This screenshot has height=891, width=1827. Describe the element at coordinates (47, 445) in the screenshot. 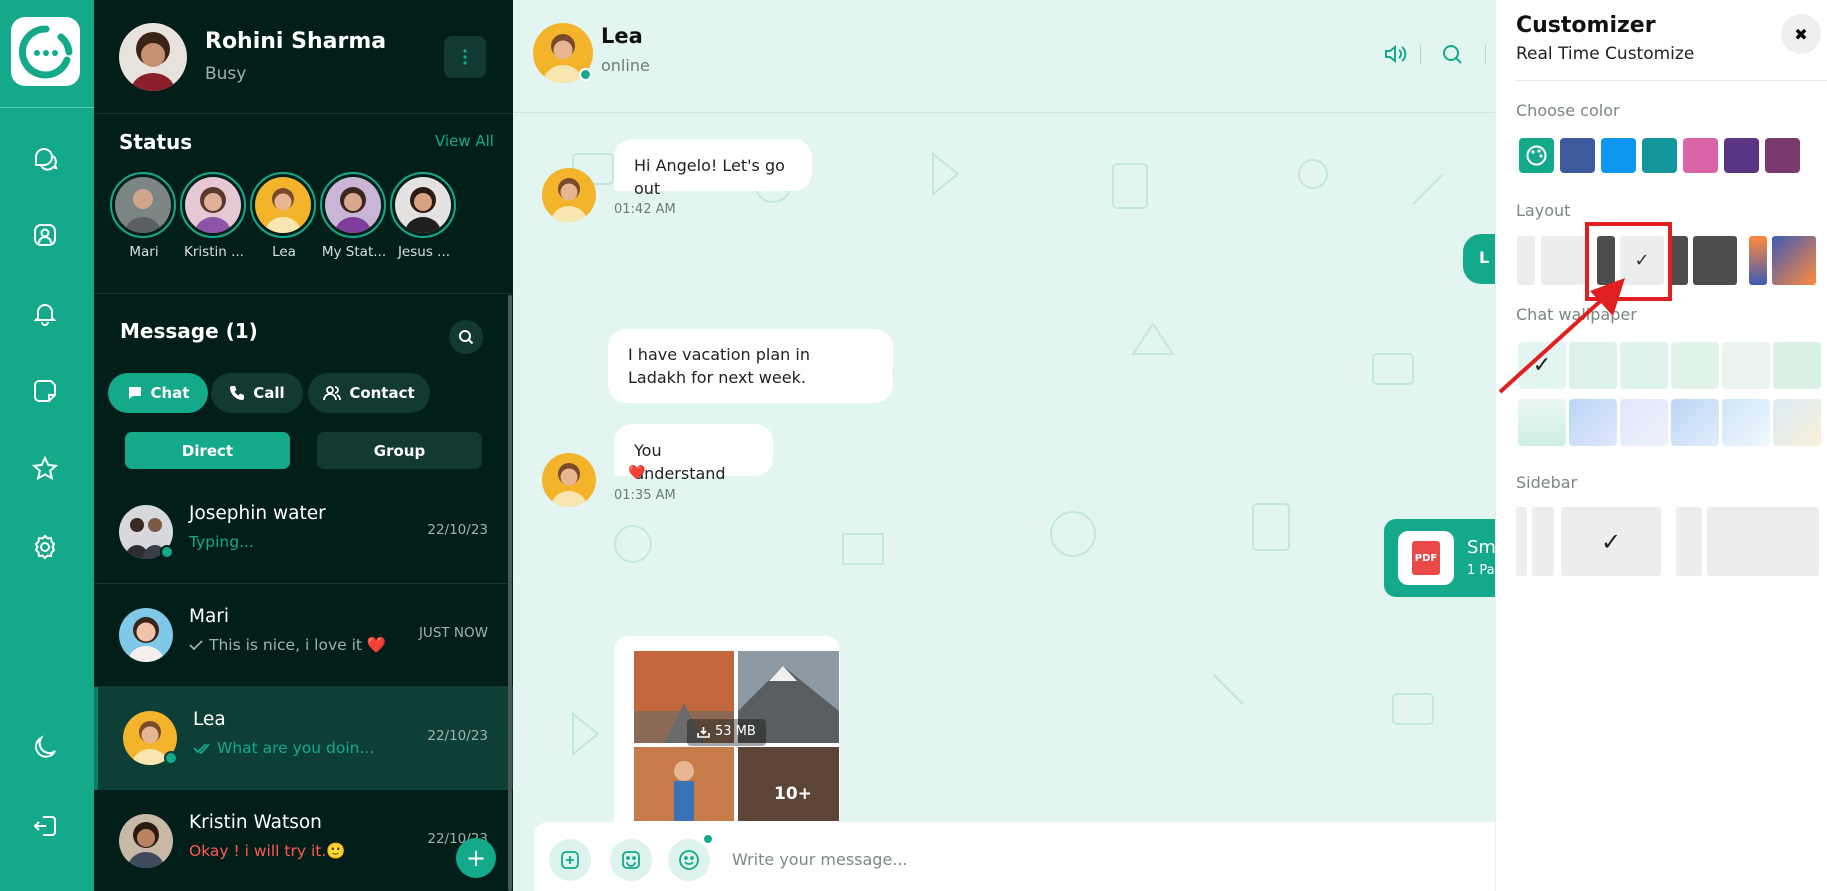

I see `left-rail` at that location.